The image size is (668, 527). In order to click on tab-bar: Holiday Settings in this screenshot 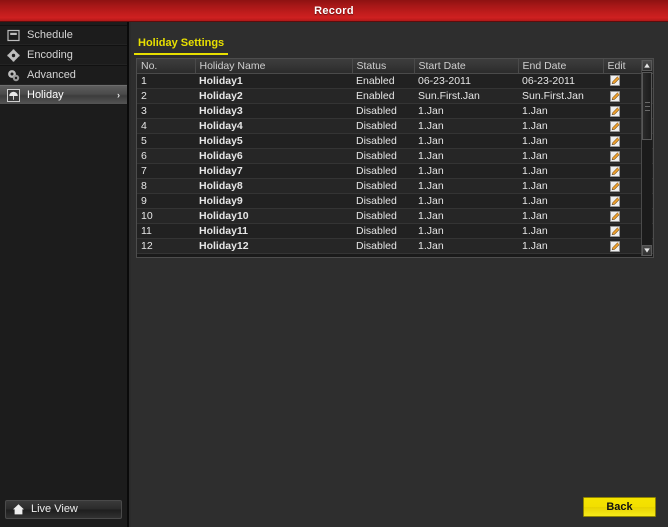, I will do `click(181, 46)`.